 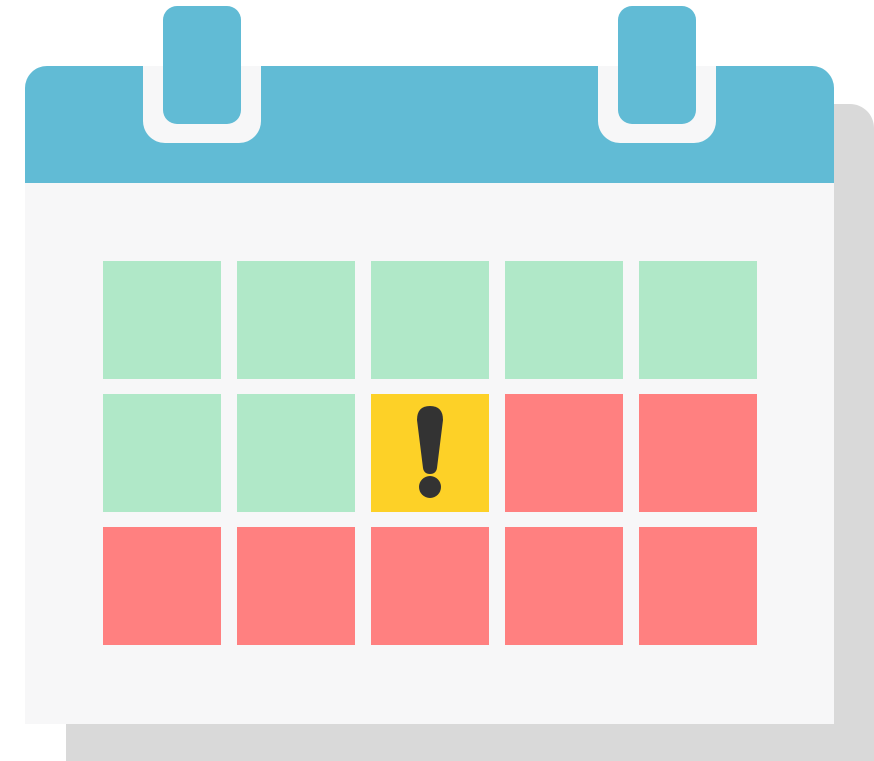 I want to click on exclamation-icon, so click(x=430, y=452).